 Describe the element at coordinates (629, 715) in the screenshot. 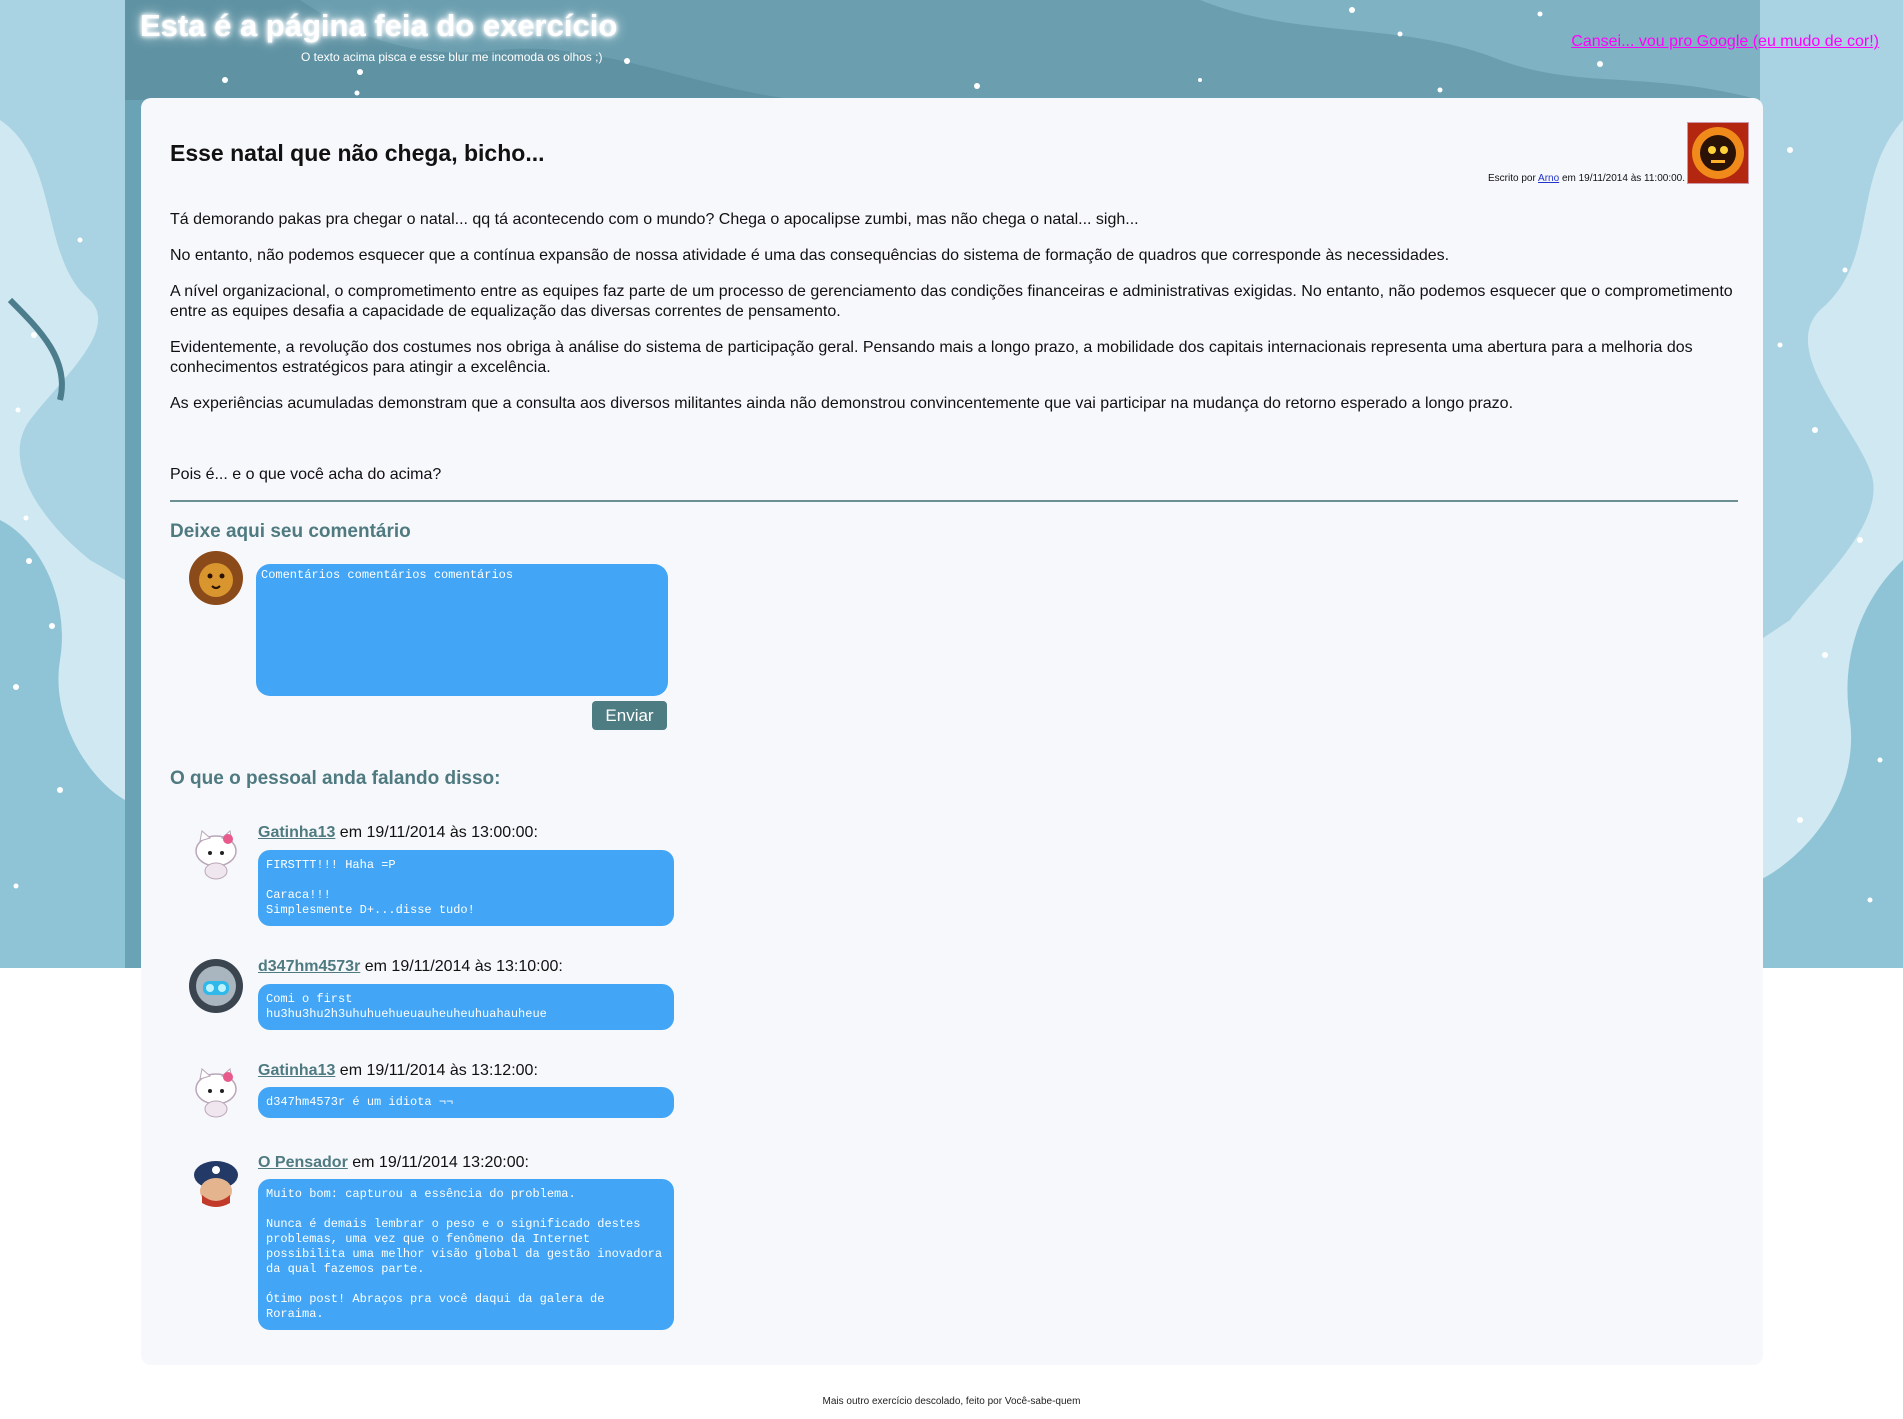

I see `send-button: Enviar` at that location.